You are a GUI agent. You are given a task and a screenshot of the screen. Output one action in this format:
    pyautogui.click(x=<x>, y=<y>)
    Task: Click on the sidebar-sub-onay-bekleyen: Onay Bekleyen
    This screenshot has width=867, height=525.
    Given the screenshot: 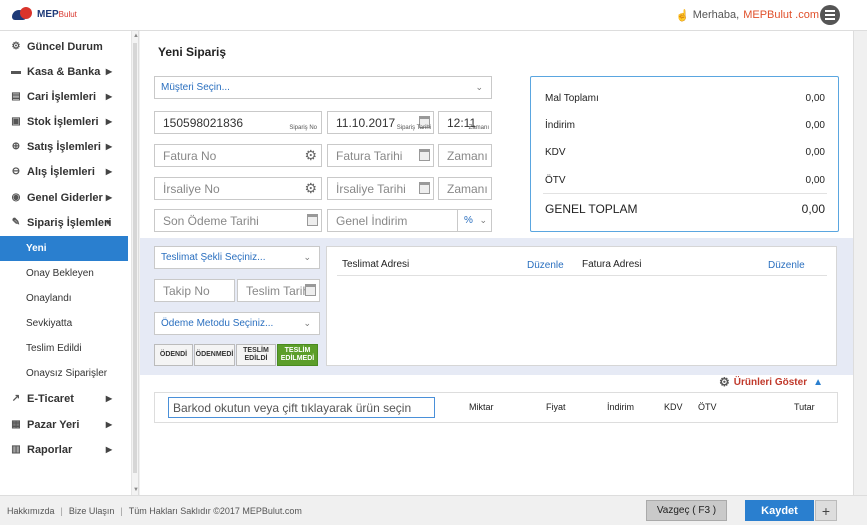 What is the action you would take?
    pyautogui.click(x=64, y=273)
    